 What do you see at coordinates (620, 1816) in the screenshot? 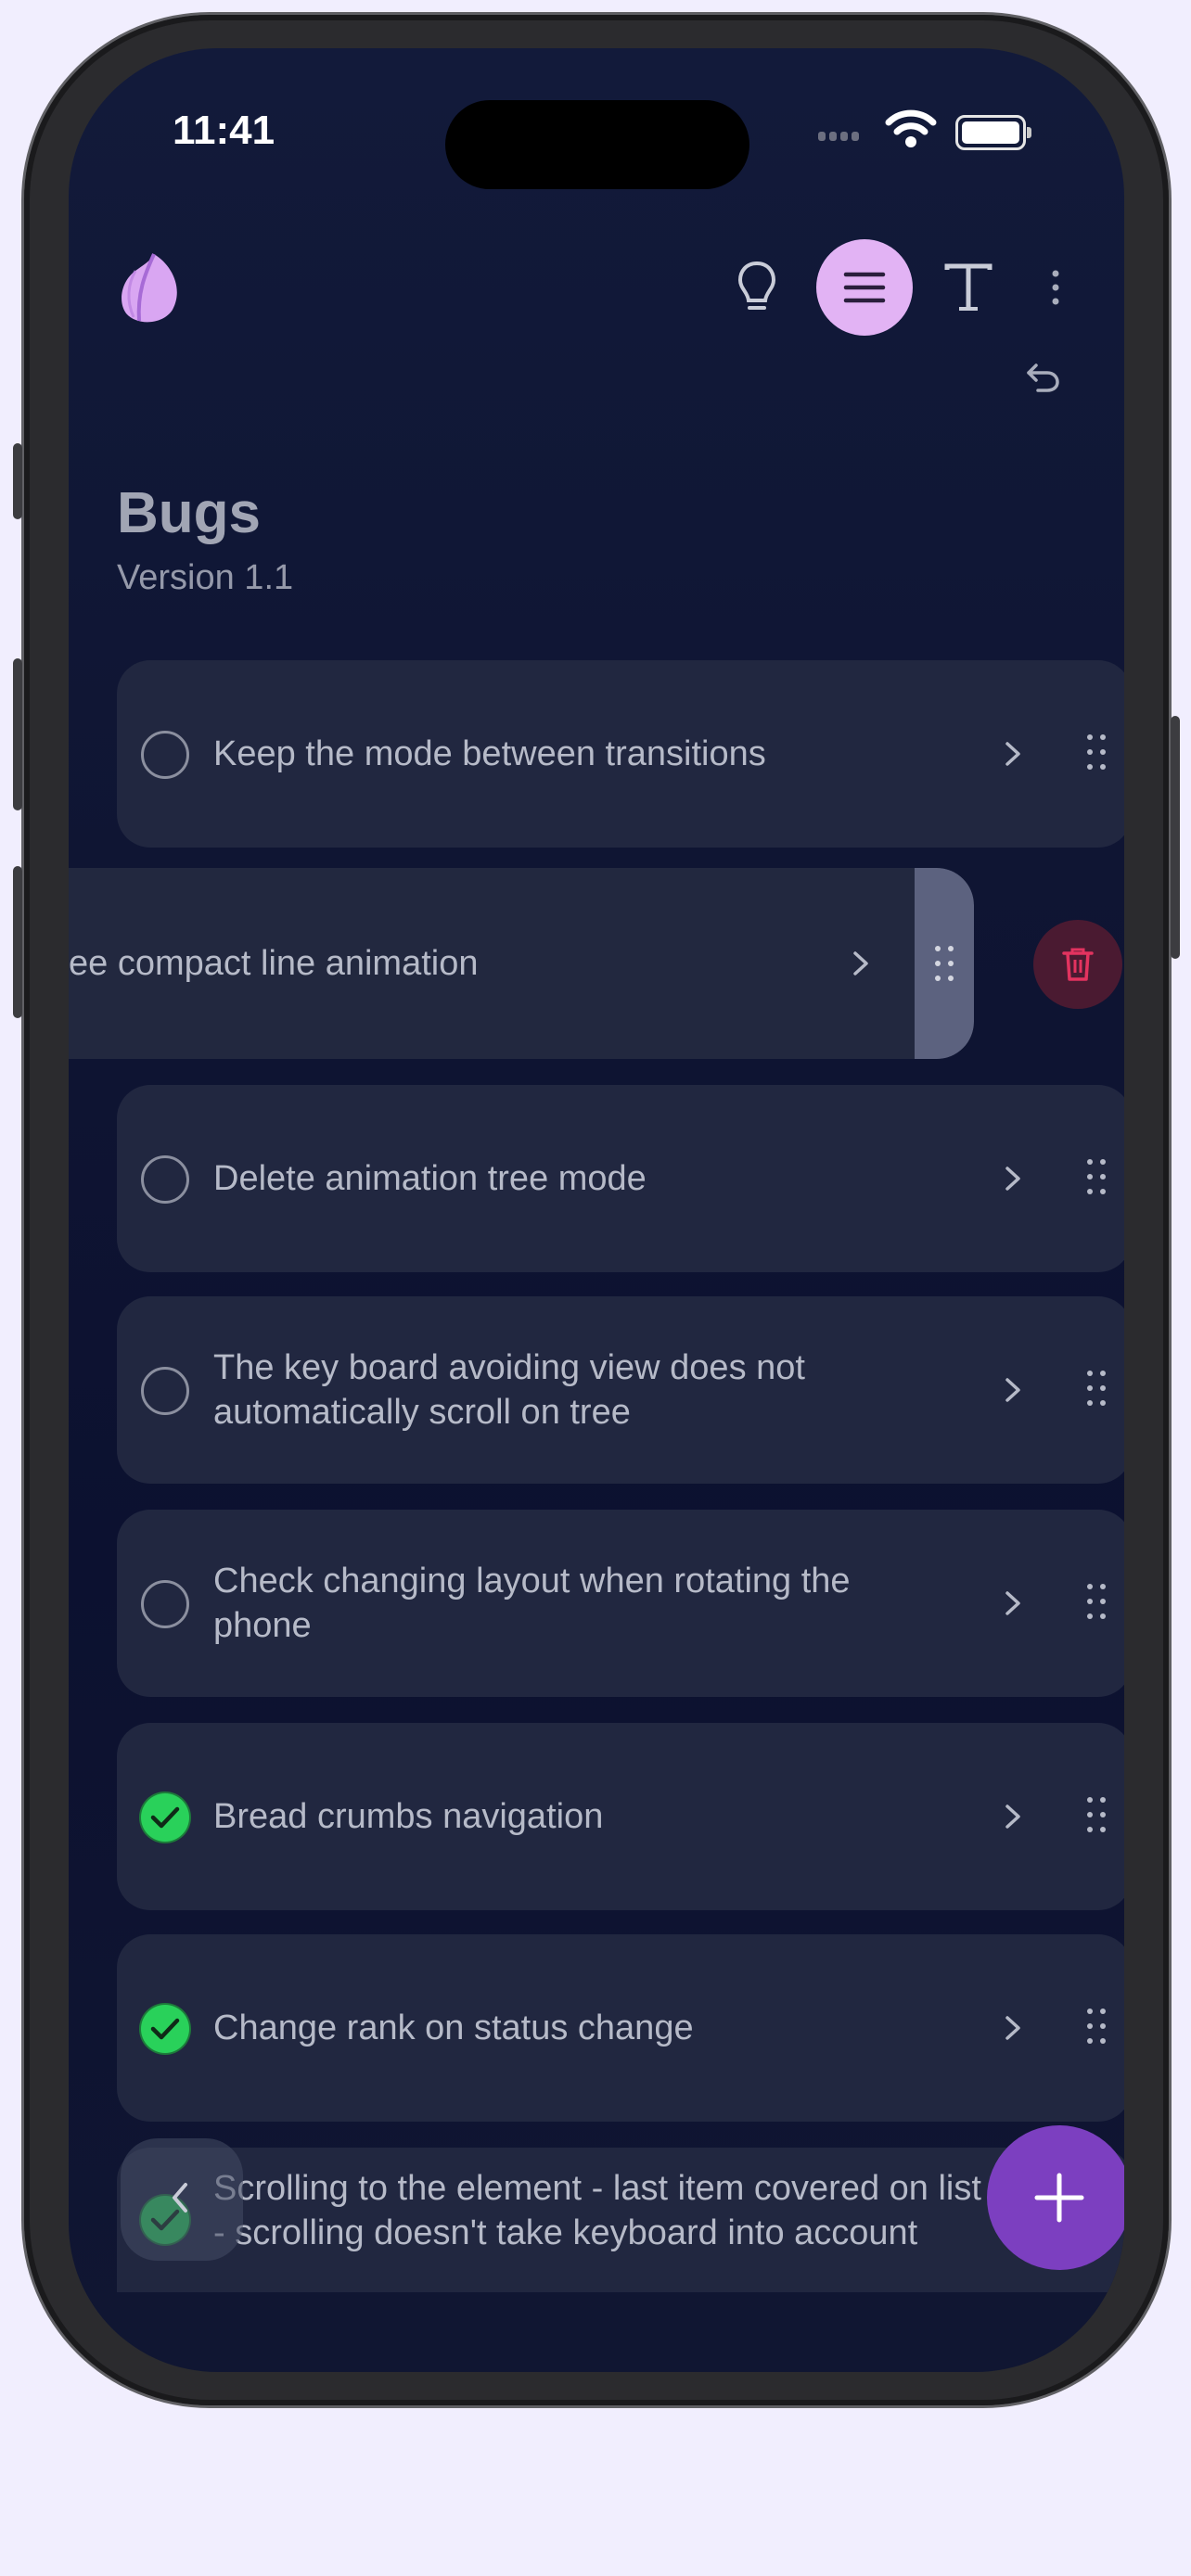
I see `task-row: Bread crumbs navigation` at bounding box center [620, 1816].